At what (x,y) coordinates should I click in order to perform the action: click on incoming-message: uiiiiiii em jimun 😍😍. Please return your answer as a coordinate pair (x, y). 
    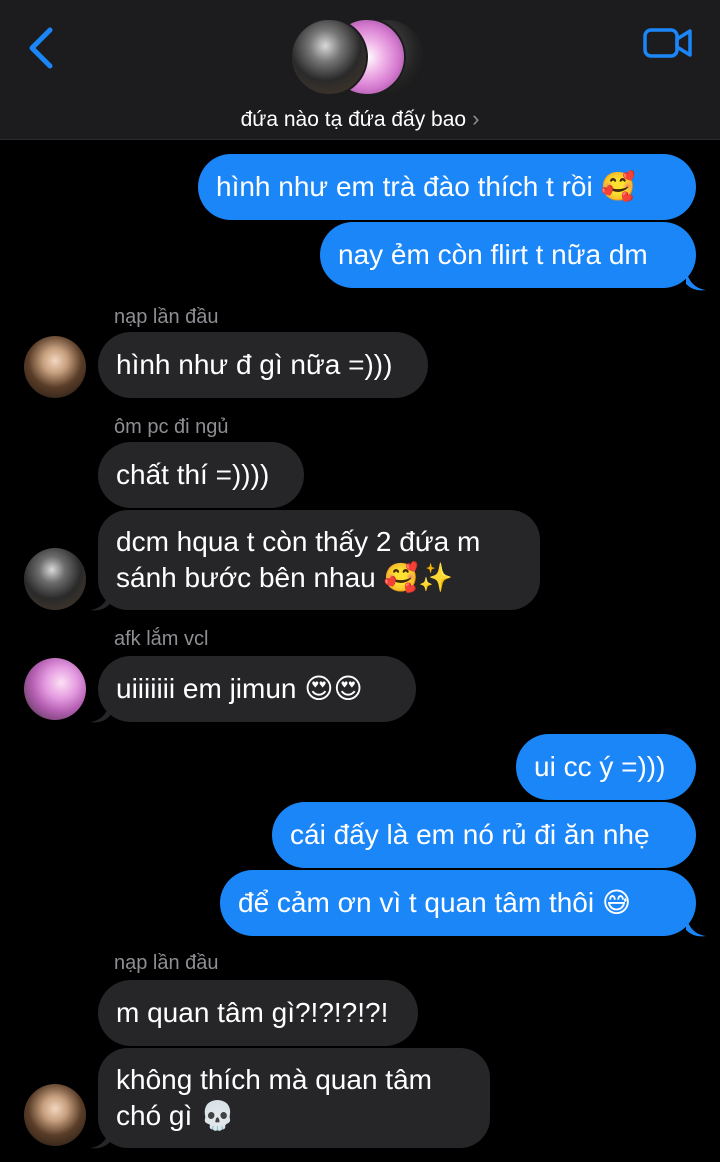
    Looking at the image, I should click on (257, 689).